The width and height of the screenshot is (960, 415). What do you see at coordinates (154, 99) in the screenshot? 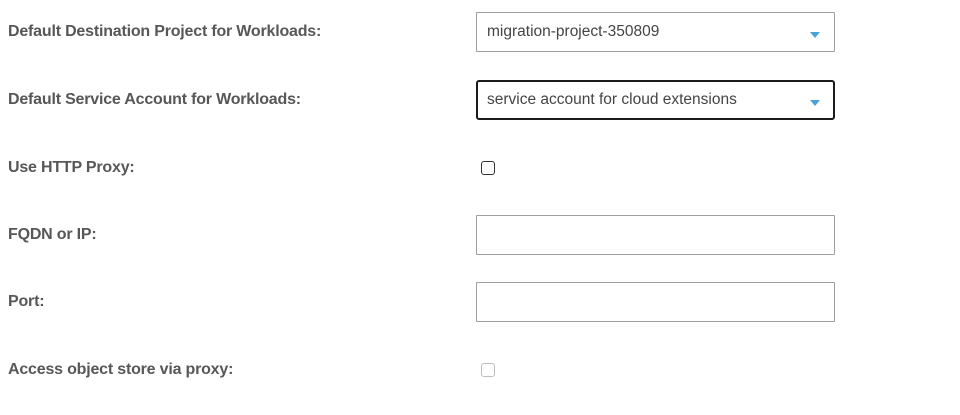
I see `service-account-label: Default Service Account for Workloads:` at bounding box center [154, 99].